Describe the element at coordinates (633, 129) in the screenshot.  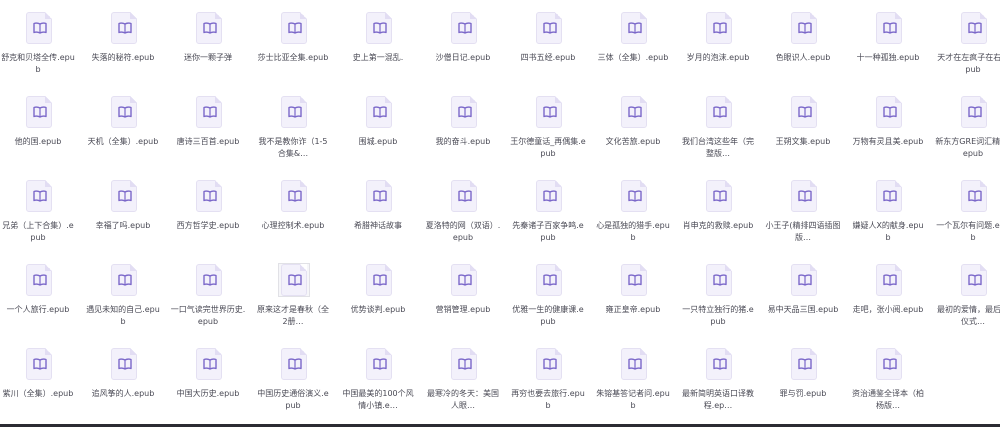
I see `file-item: 文化苦旅.epub` at that location.